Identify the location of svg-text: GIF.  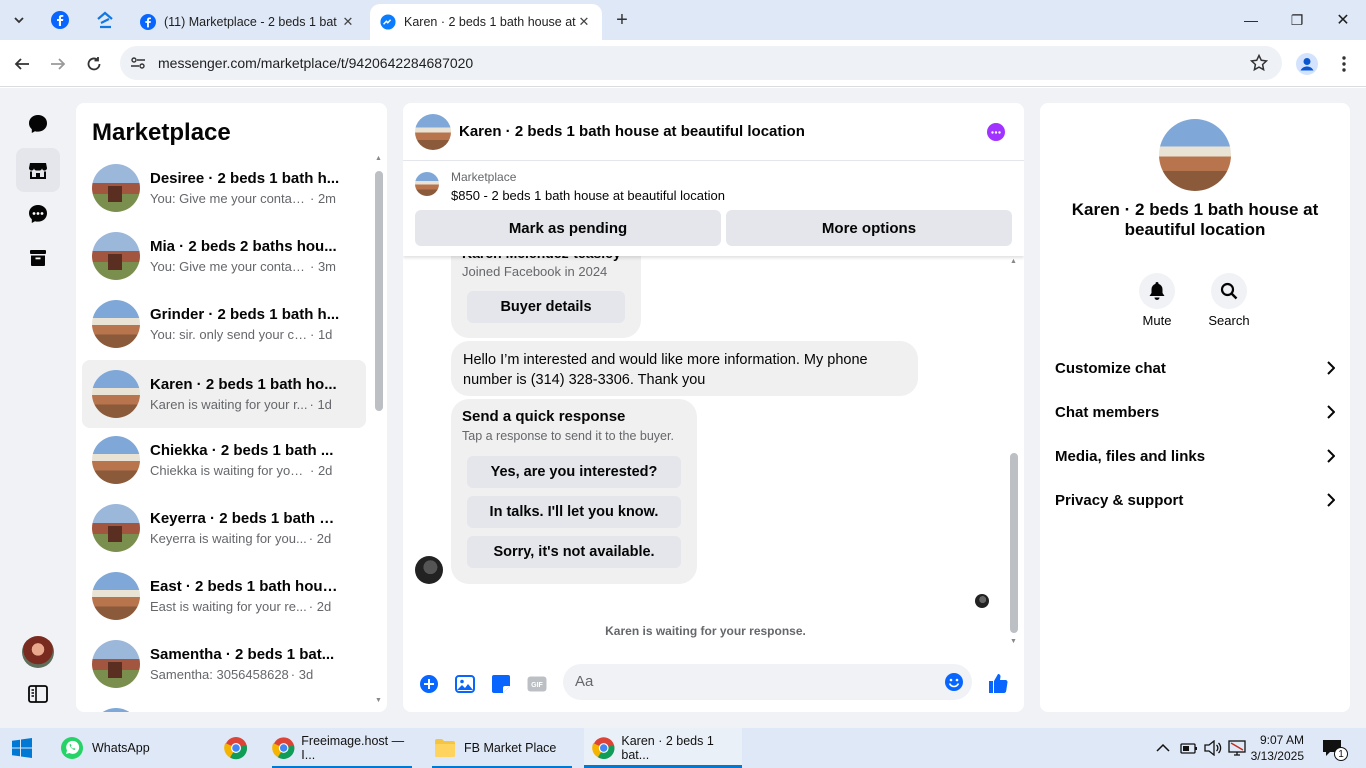
(537, 685).